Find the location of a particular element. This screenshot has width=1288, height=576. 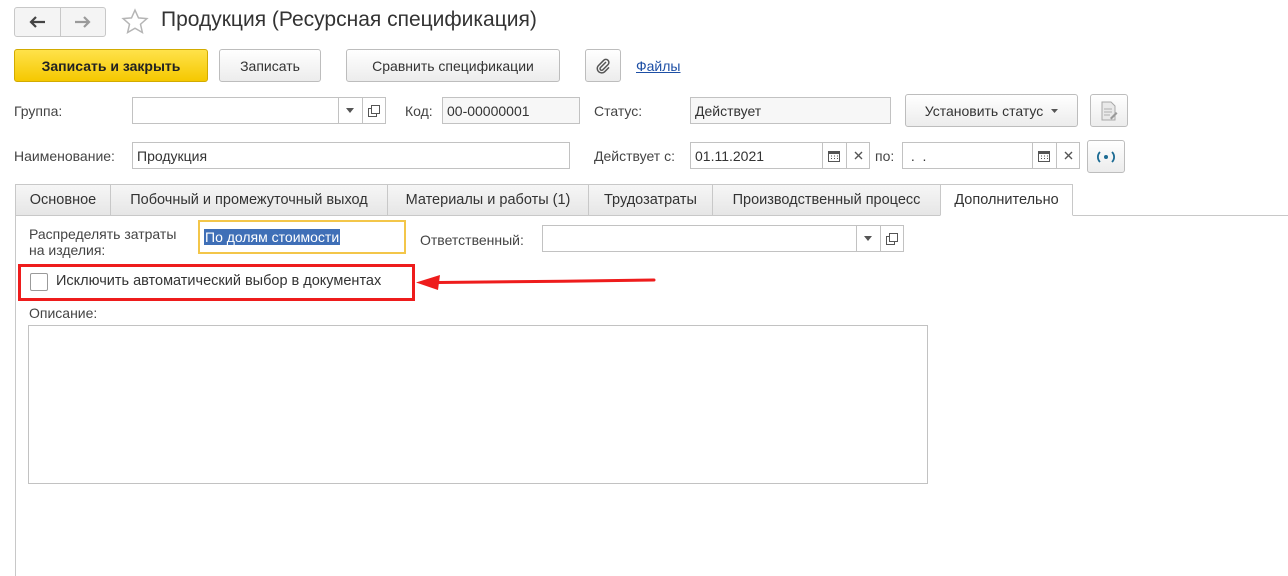

valid-from-calendar-button is located at coordinates (833, 155).